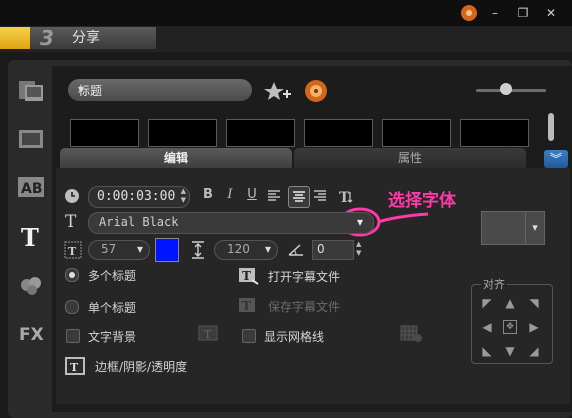 The image size is (572, 418). I want to click on align-top-left-icon: ◤, so click(487, 303).